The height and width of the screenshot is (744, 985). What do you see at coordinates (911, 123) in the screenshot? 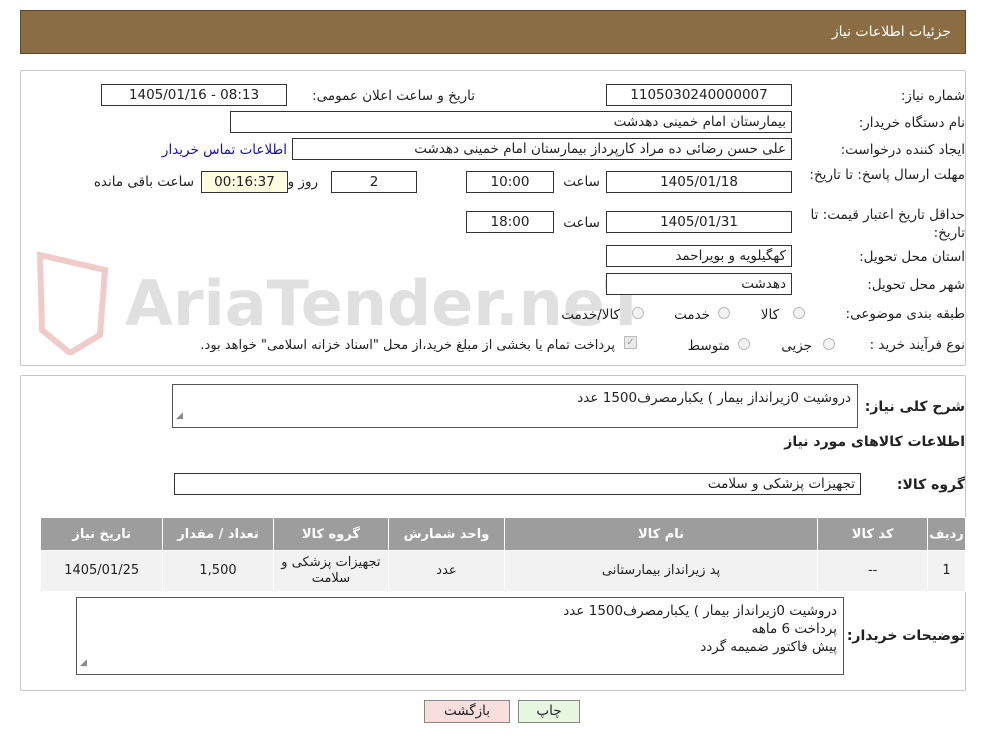
I see `buyer-org-label: نام دستگاه خریدار:` at bounding box center [911, 123].